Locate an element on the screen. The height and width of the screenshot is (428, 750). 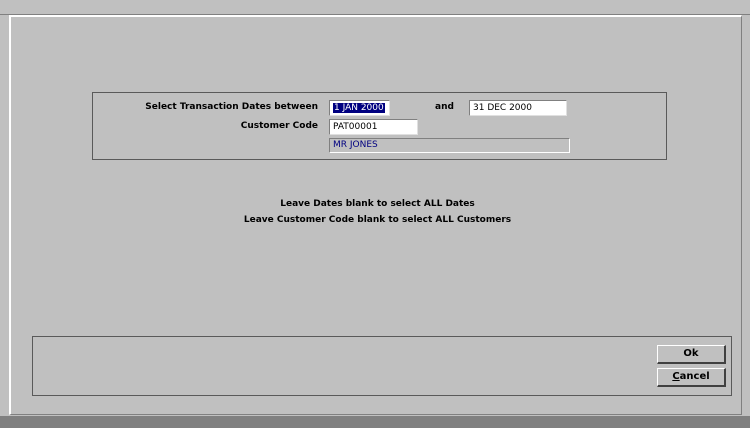
status-bar is located at coordinates (375, 422).